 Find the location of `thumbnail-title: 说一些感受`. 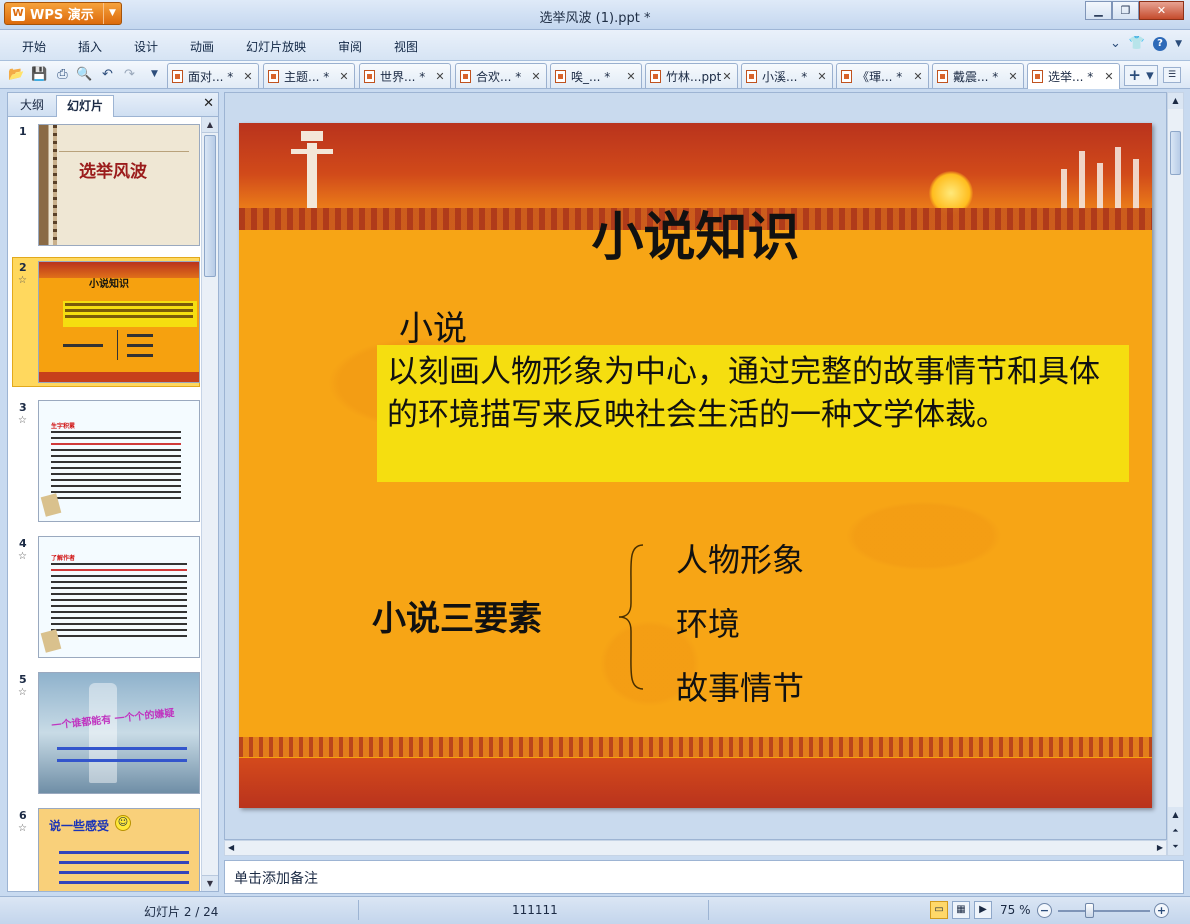

thumbnail-title: 说一些感受 is located at coordinates (79, 826).